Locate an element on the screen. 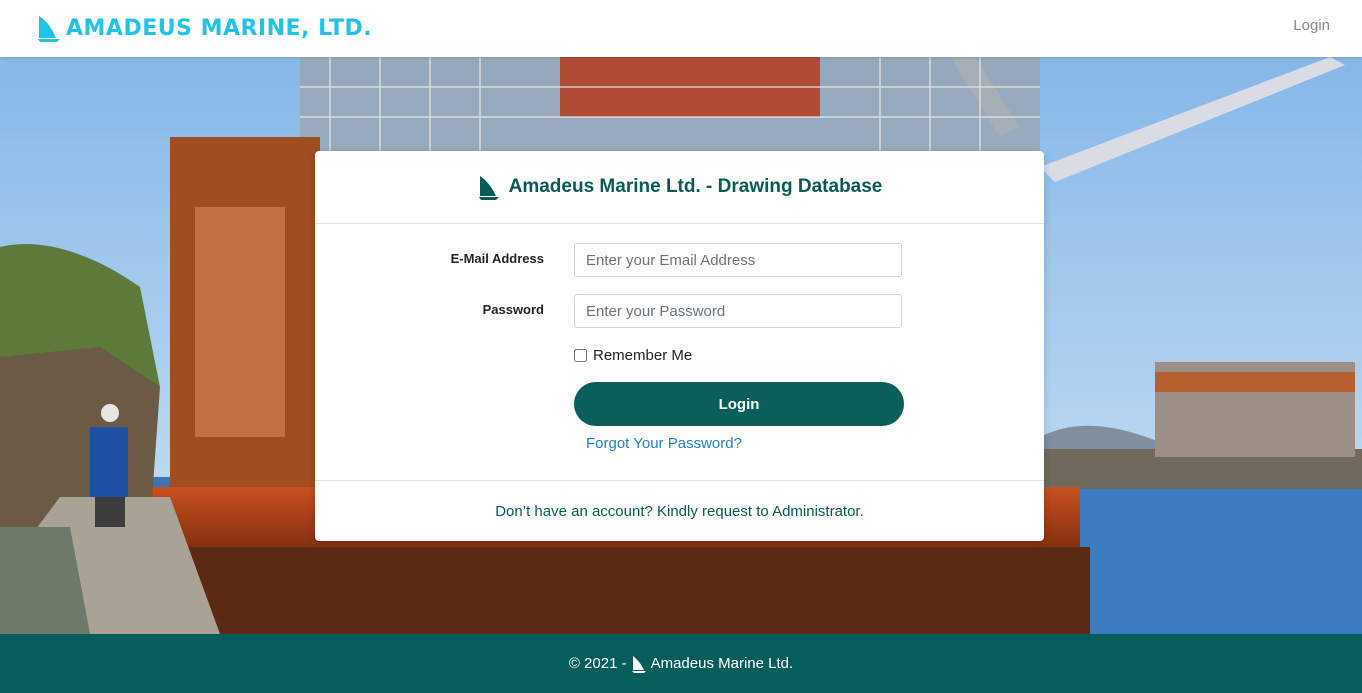 The image size is (1362, 693). login-button: Login is located at coordinates (739, 404).